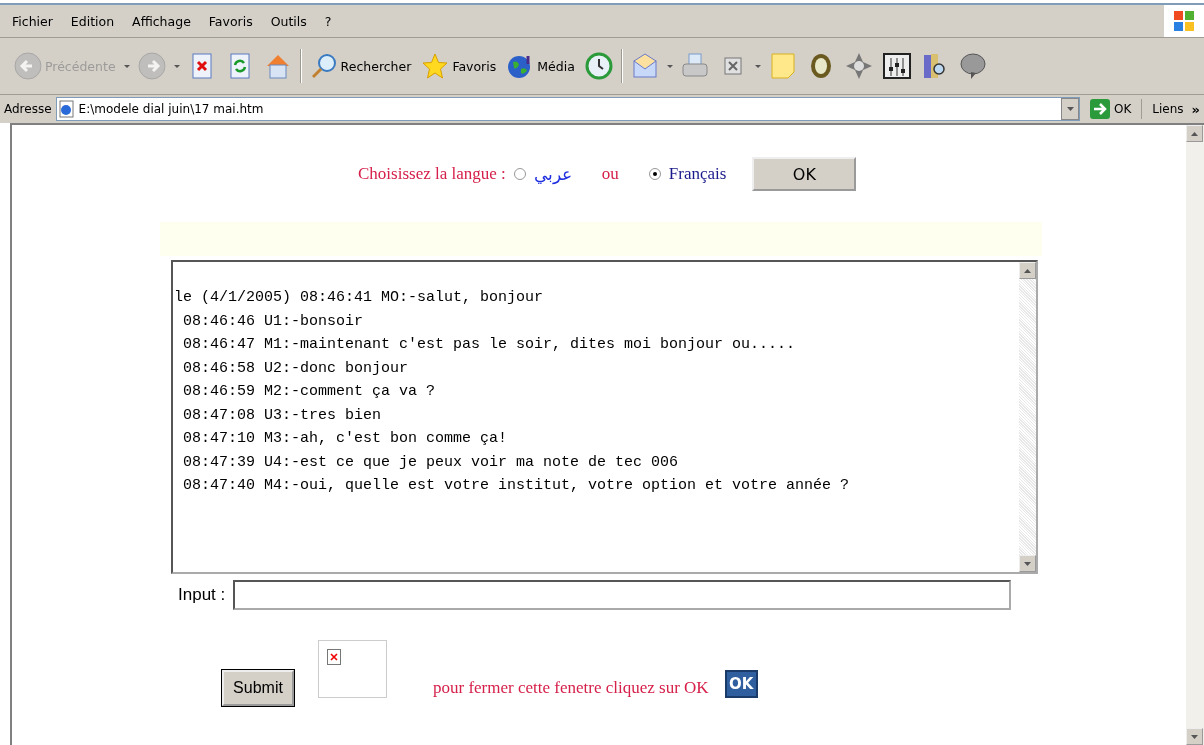 This screenshot has width=1204, height=745. What do you see at coordinates (161, 21) in the screenshot?
I see `menu-item: Affichage` at bounding box center [161, 21].